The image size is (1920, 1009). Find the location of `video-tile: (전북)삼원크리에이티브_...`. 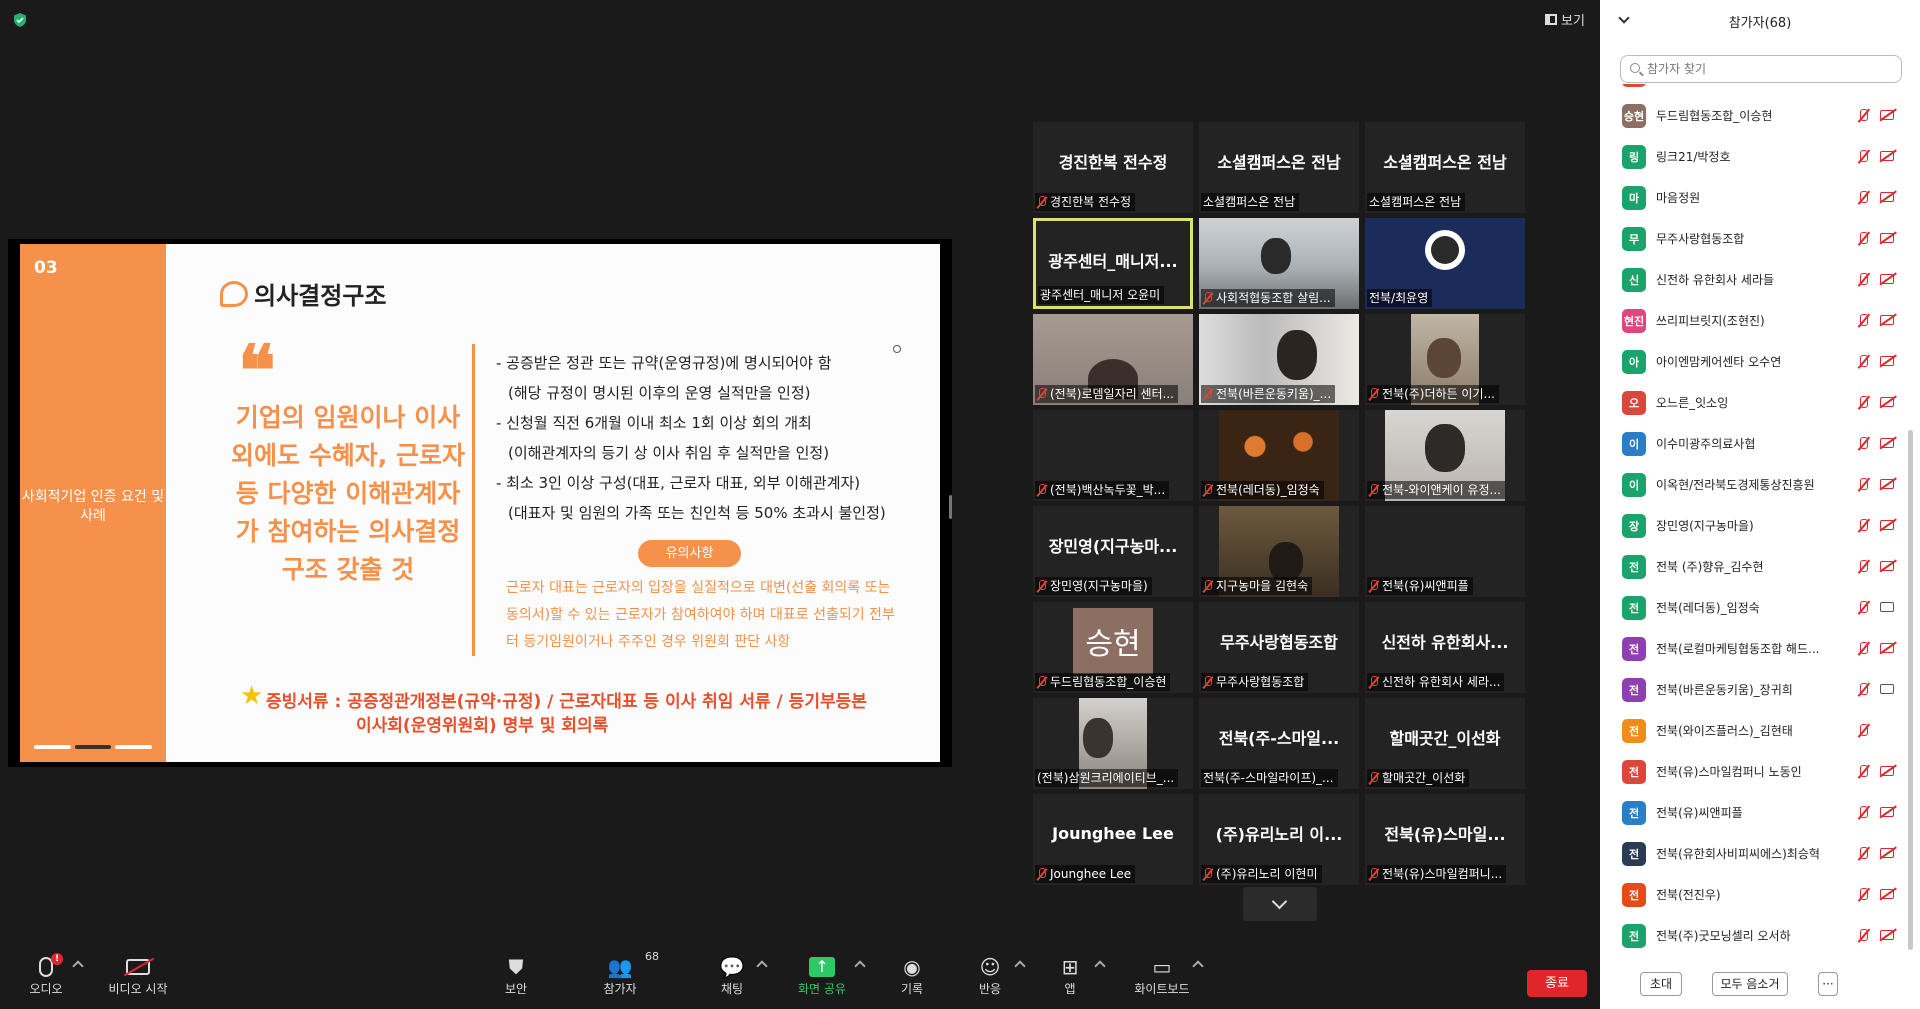

video-tile: (전북)삼원크리에이티브_... is located at coordinates (1113, 743).